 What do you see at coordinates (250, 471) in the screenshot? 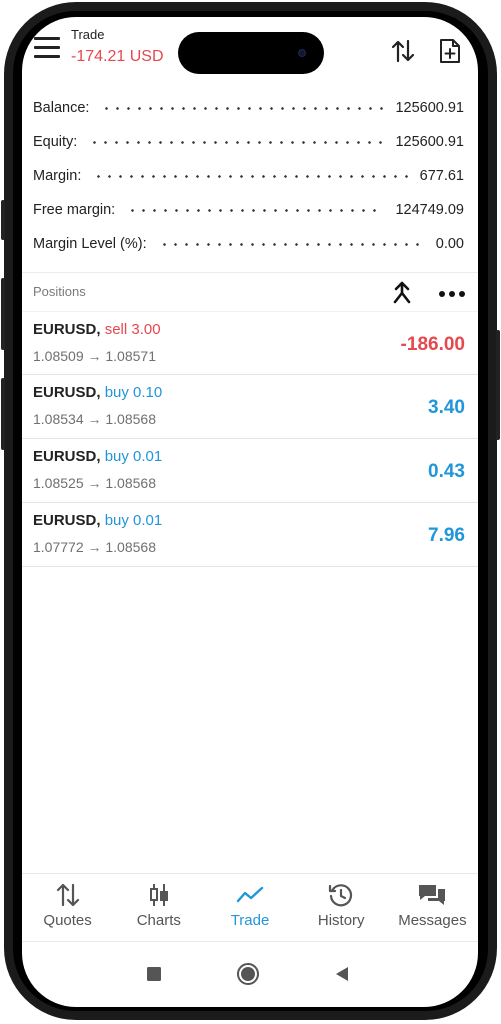
I see `position-row: EURUSD, buy 0.01 1.08525 → 1.08568 0.43` at bounding box center [250, 471].